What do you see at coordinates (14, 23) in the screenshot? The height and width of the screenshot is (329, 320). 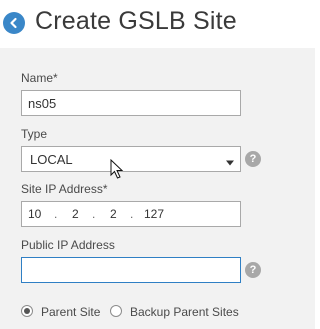 I see `back-arrow-icon` at bounding box center [14, 23].